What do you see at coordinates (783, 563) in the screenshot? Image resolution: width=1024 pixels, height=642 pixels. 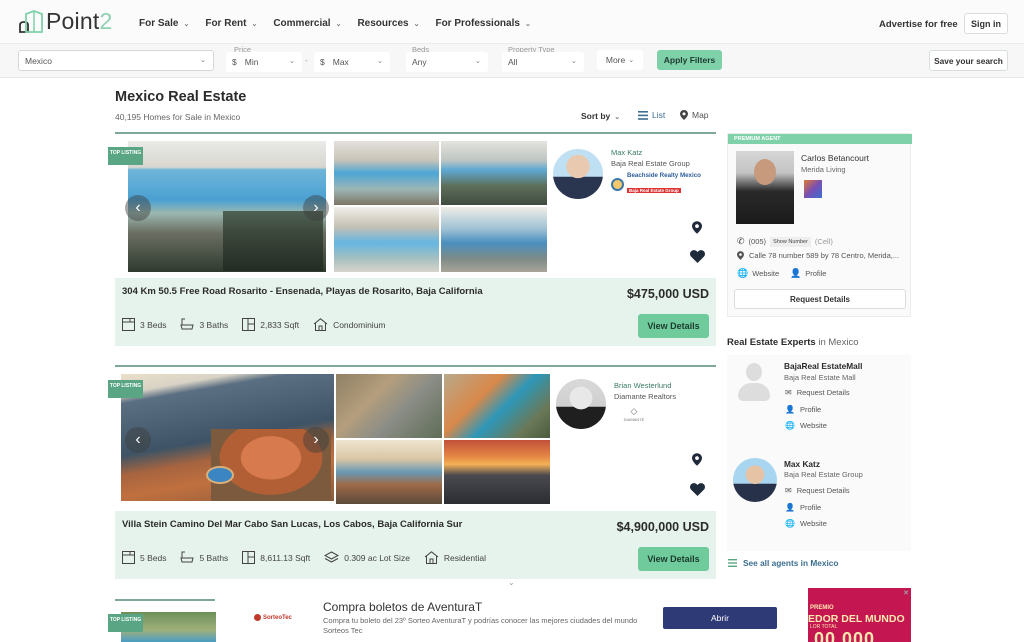 I see `see-all-agents-link: See all agents in Mexico` at bounding box center [783, 563].